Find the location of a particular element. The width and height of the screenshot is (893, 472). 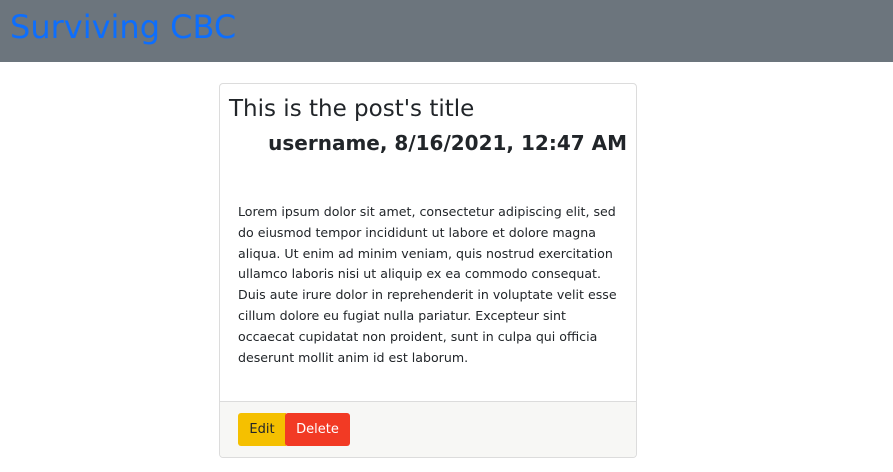

delete-button: Delete is located at coordinates (317, 429).